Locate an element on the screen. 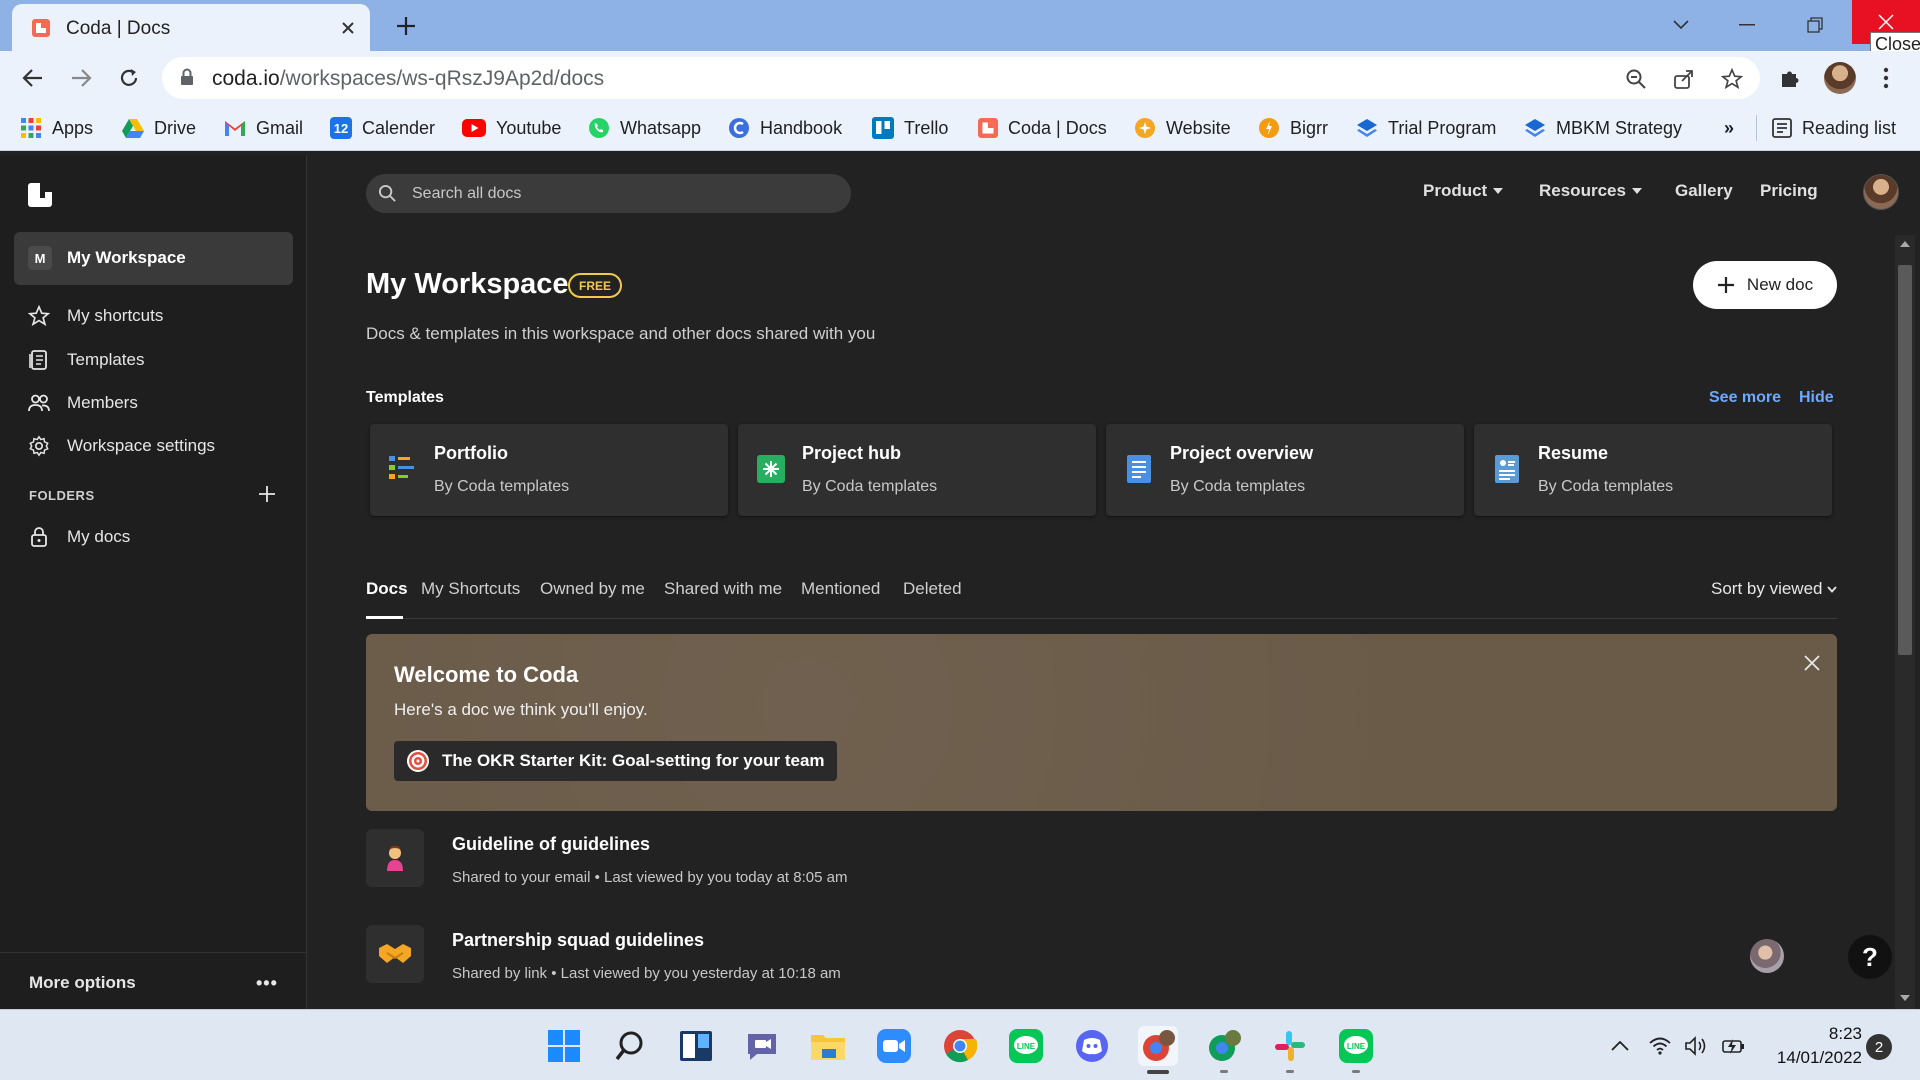 This screenshot has width=1920, height=1080. sidebar-item-templates: Templates is located at coordinates (153, 359).